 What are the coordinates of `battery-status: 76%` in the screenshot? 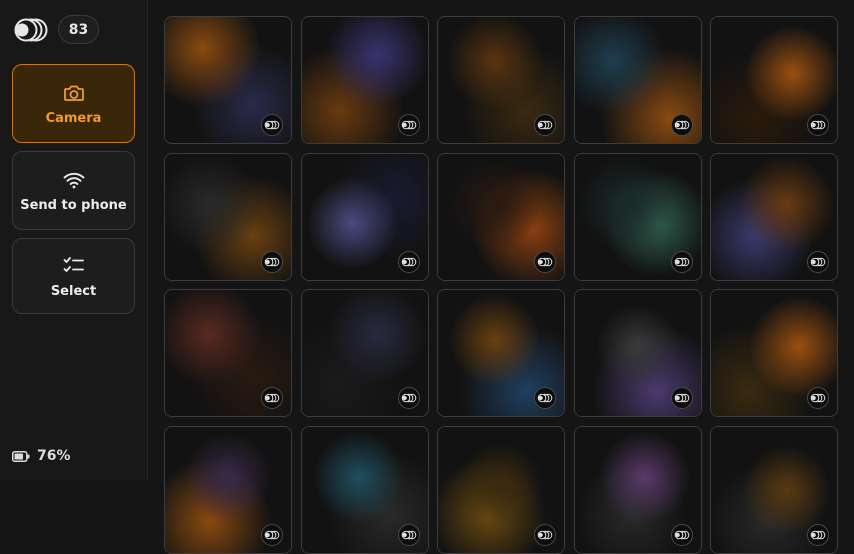 It's located at (41, 456).